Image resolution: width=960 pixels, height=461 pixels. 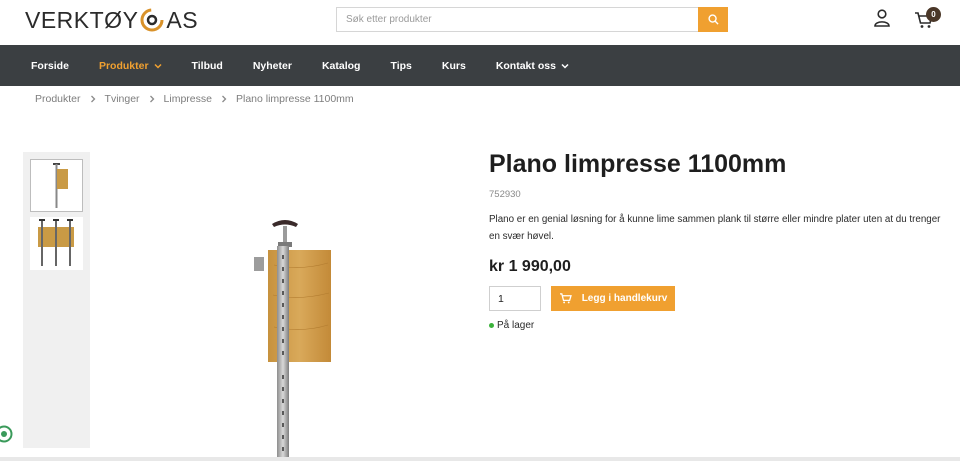 I want to click on nav-label: Katalog, so click(x=341, y=65).